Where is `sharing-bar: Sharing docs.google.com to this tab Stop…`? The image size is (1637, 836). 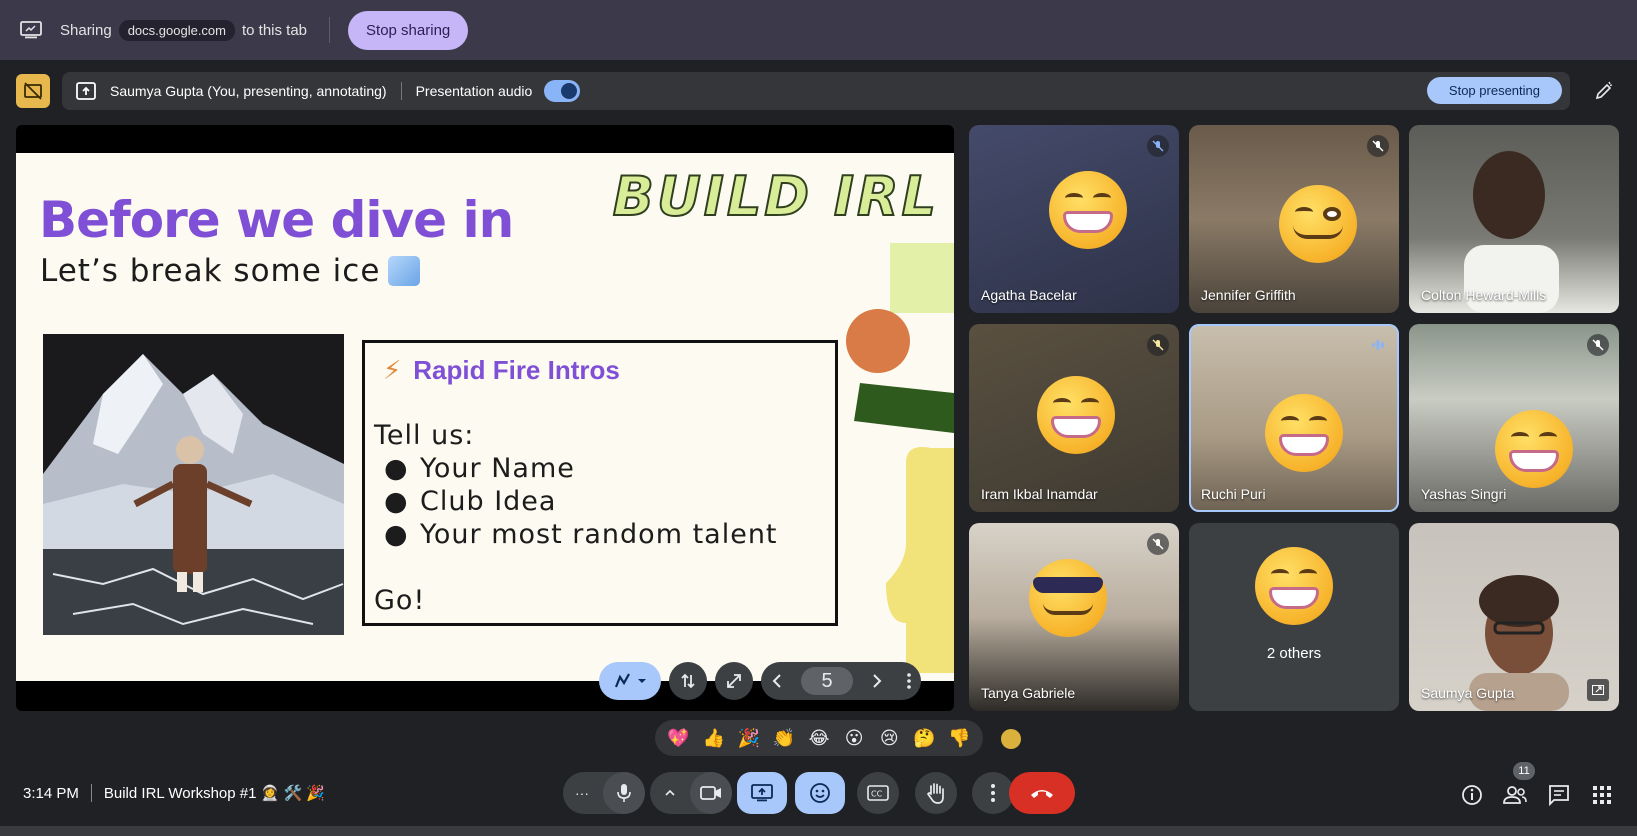
sharing-bar: Sharing docs.google.com to this tab Stop… is located at coordinates (818, 30).